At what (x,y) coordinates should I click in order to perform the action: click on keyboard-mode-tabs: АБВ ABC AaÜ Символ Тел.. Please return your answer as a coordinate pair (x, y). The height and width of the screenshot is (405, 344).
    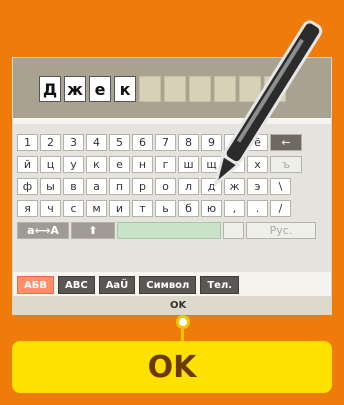
    Looking at the image, I should click on (128, 285).